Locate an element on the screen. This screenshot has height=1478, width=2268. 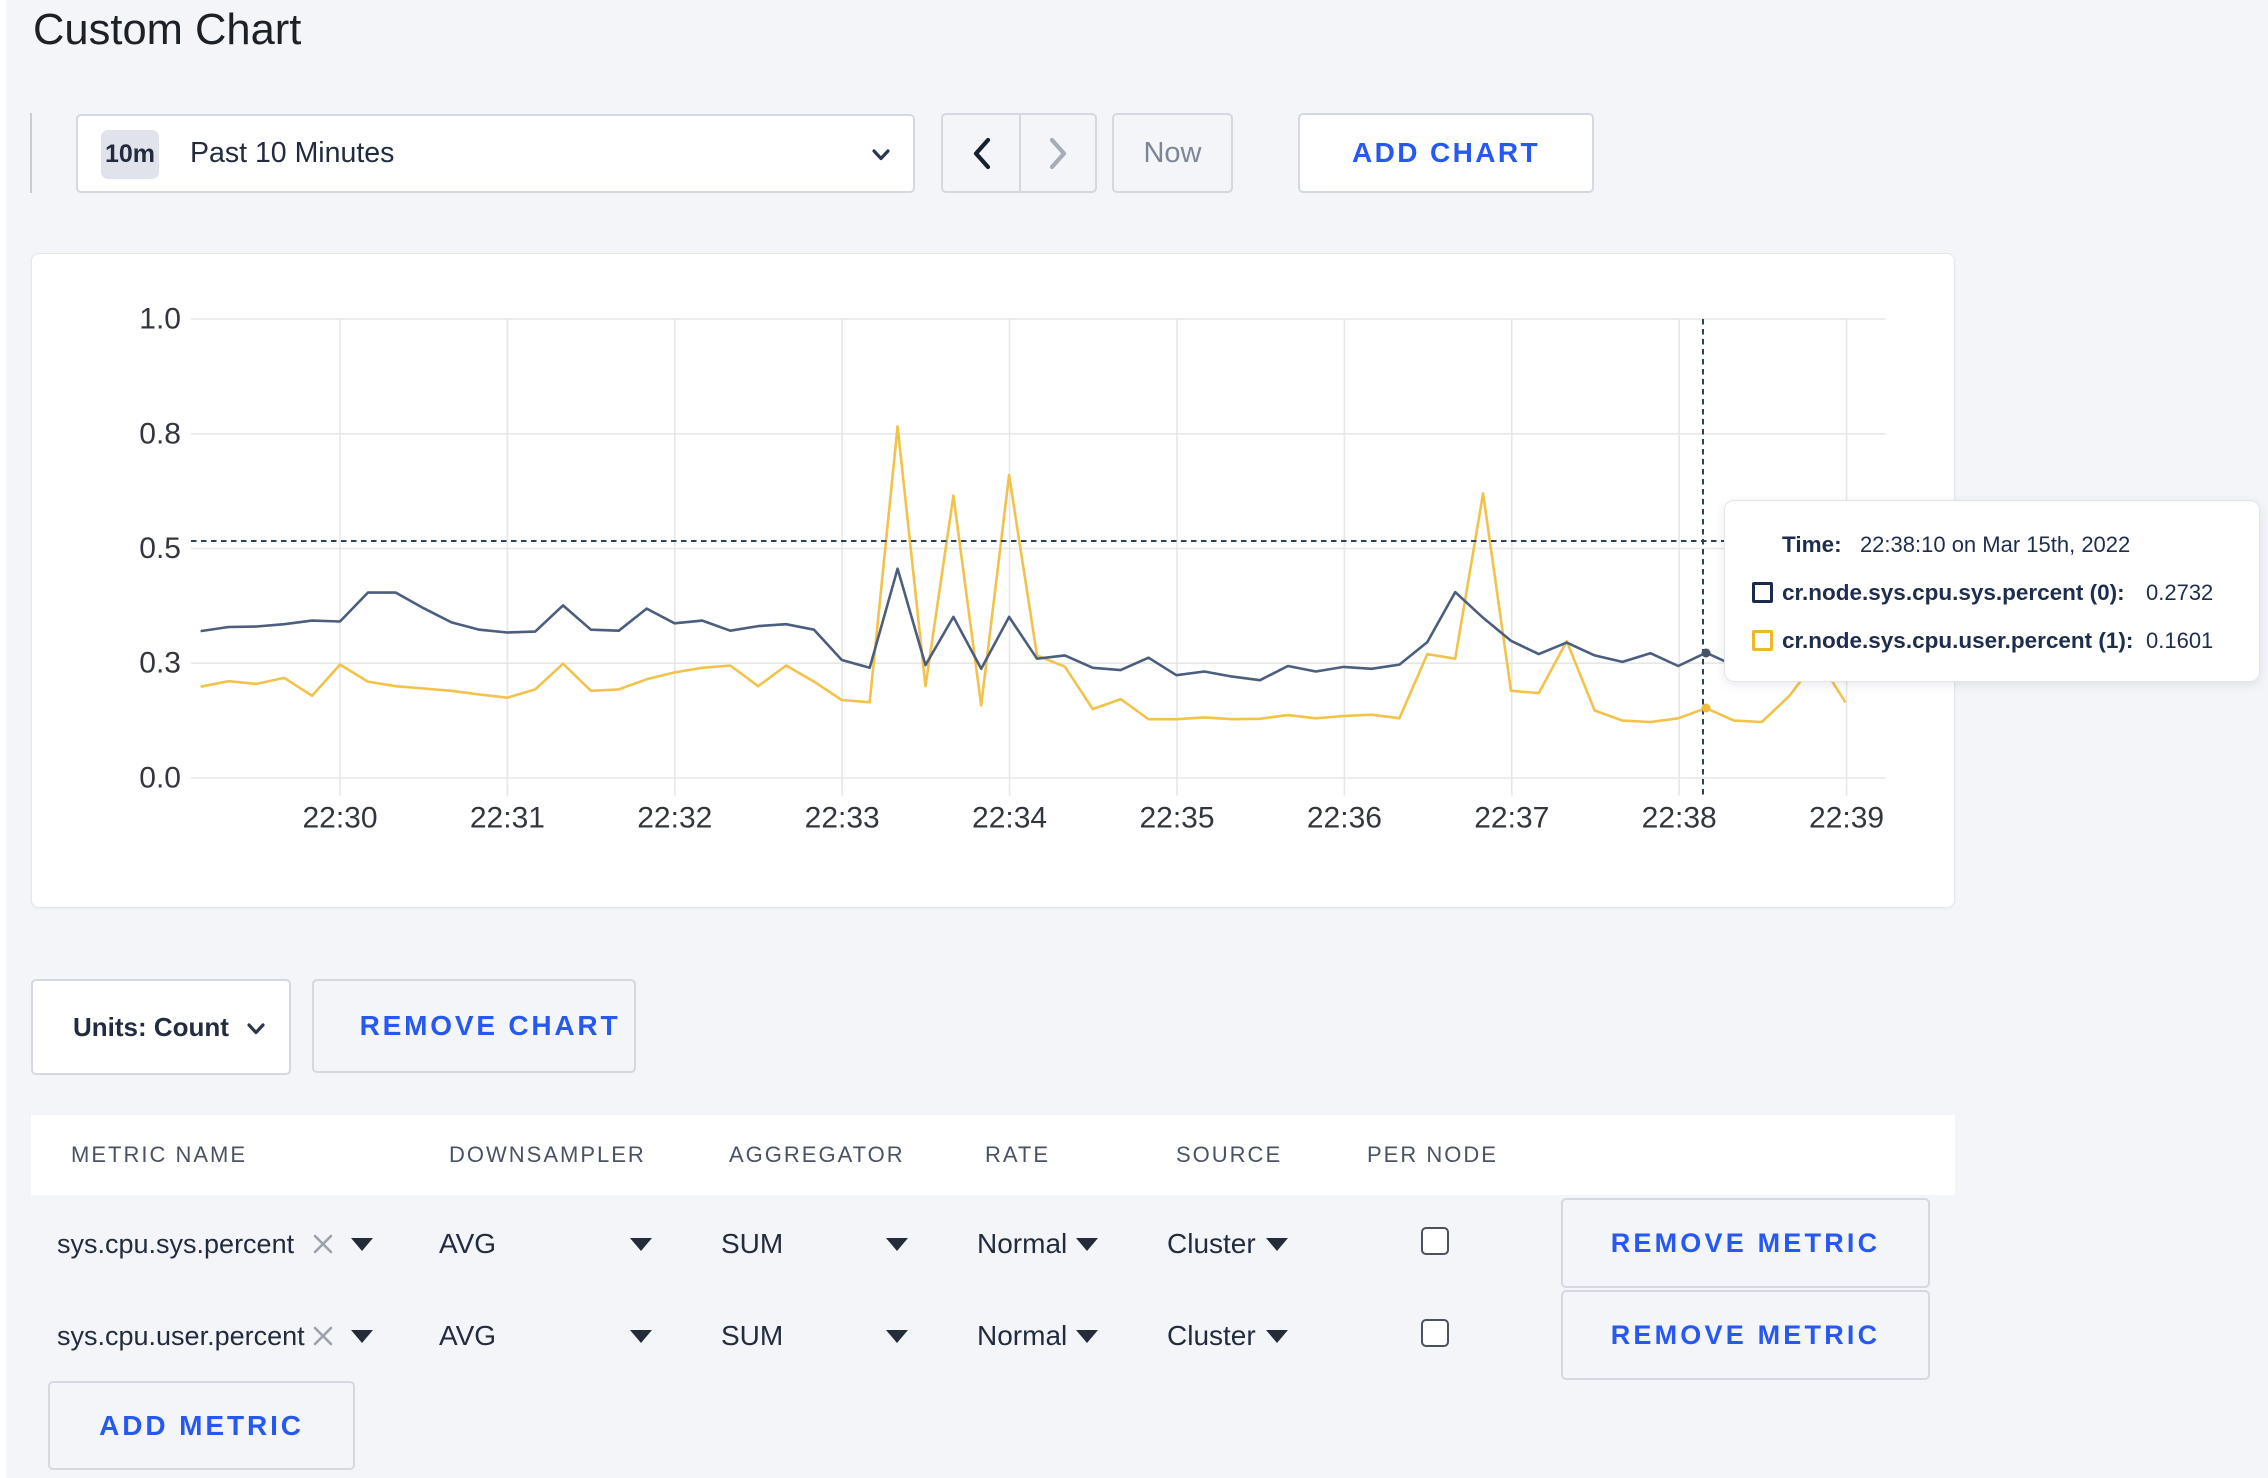
svg-text: 0.8 is located at coordinates (160, 433).